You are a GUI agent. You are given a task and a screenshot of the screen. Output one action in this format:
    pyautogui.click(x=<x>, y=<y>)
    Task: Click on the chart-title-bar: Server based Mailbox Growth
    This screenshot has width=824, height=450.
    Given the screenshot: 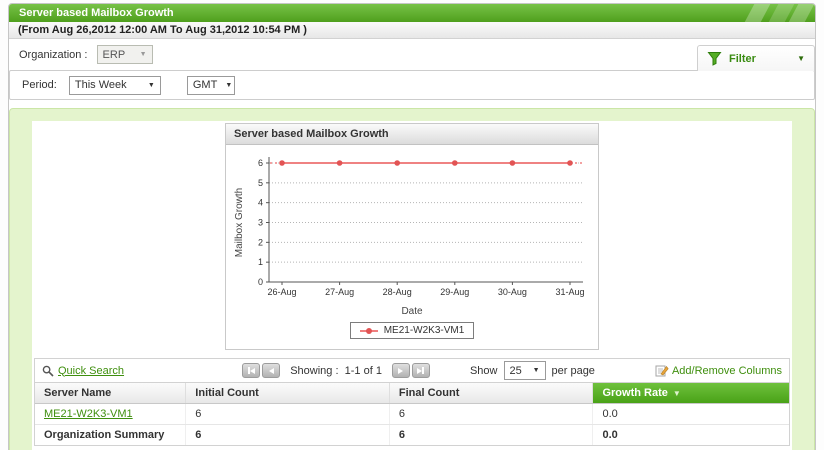 What is the action you would take?
    pyautogui.click(x=412, y=134)
    